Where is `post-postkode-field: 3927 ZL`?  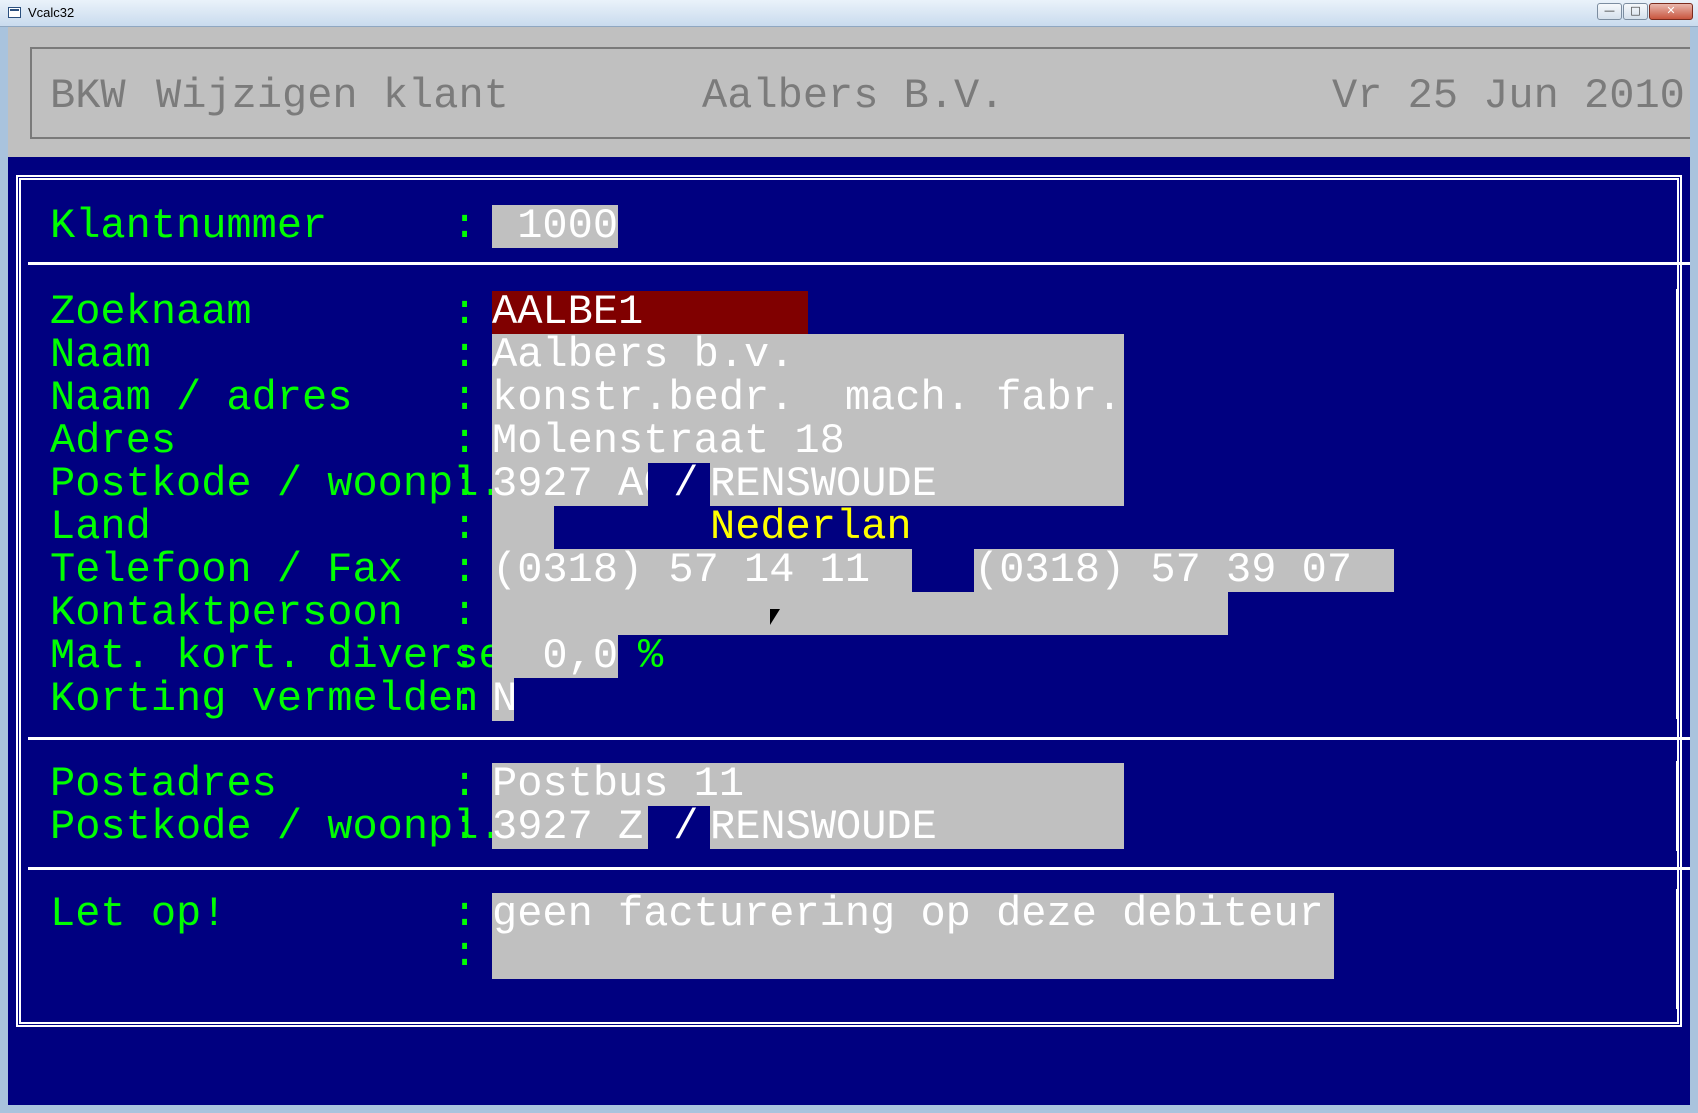 post-postkode-field: 3927 ZL is located at coordinates (570, 827).